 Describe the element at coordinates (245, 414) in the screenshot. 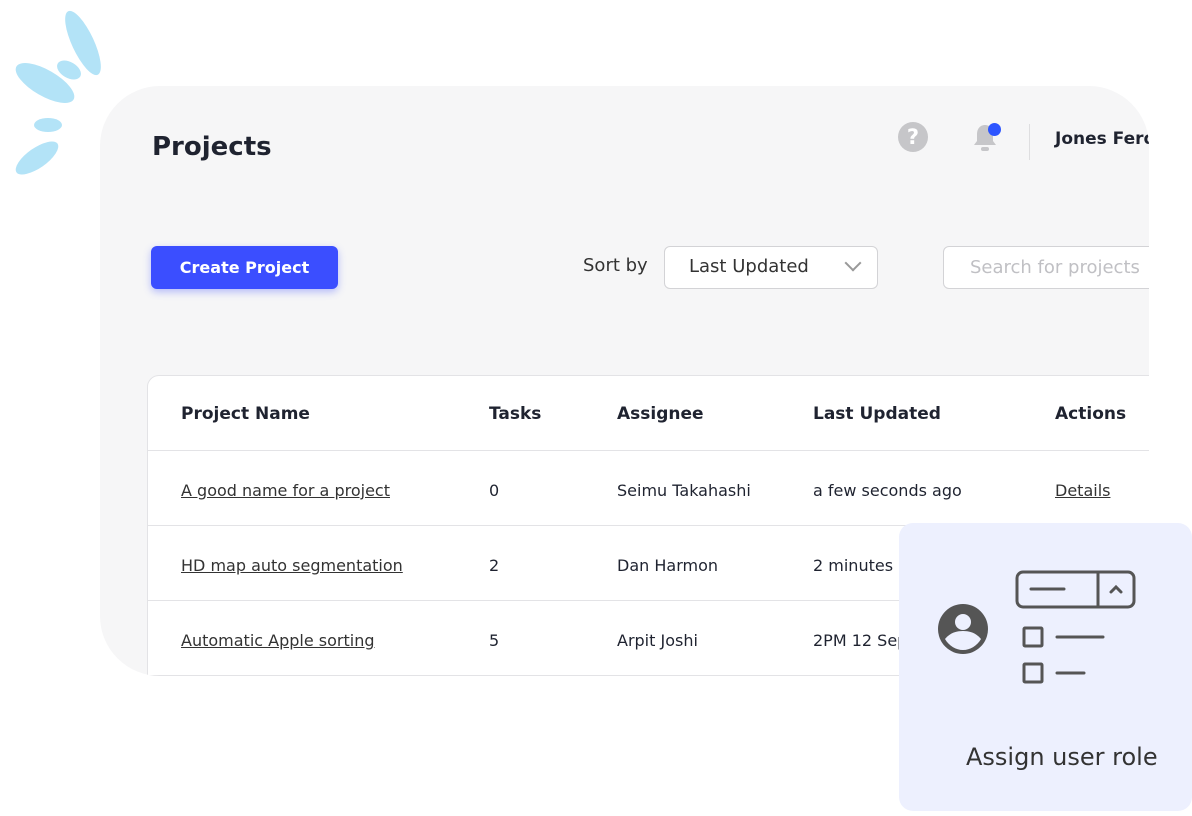

I see `header-project-name: Project Name` at that location.